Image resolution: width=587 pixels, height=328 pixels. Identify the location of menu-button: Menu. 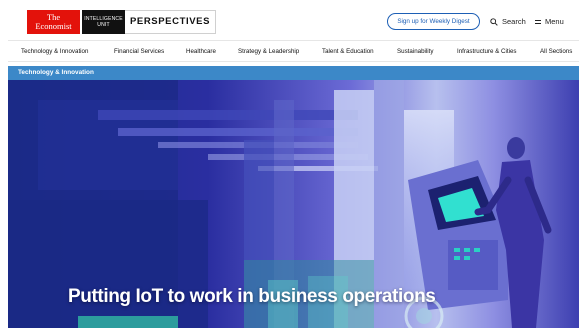
(549, 22).